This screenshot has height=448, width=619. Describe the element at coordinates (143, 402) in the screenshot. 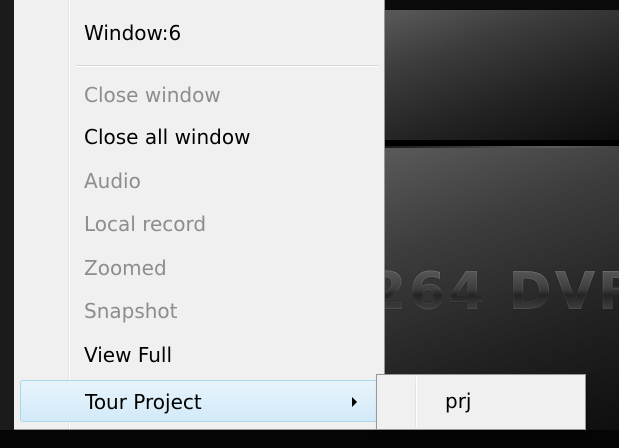

I see `menu-item-tour-project-label: Tour Project` at that location.